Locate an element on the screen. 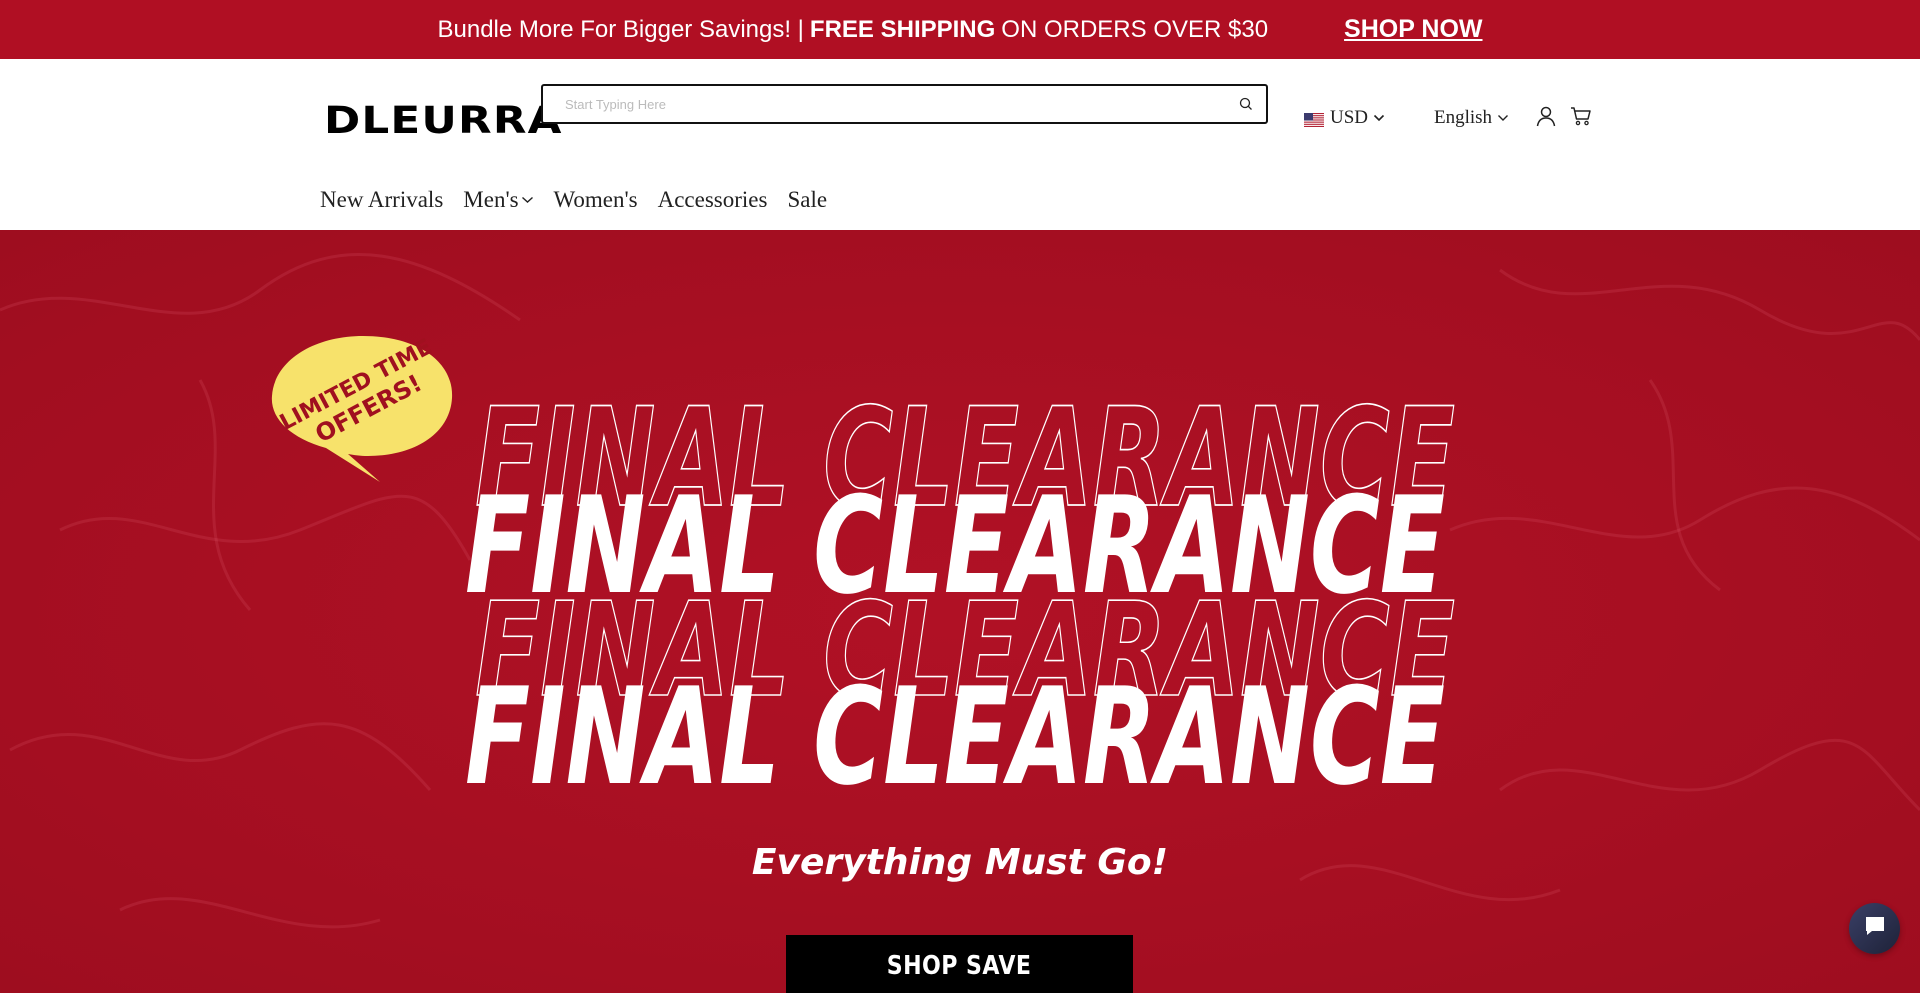  nav-item-accessories: Accessories is located at coordinates (713, 200).